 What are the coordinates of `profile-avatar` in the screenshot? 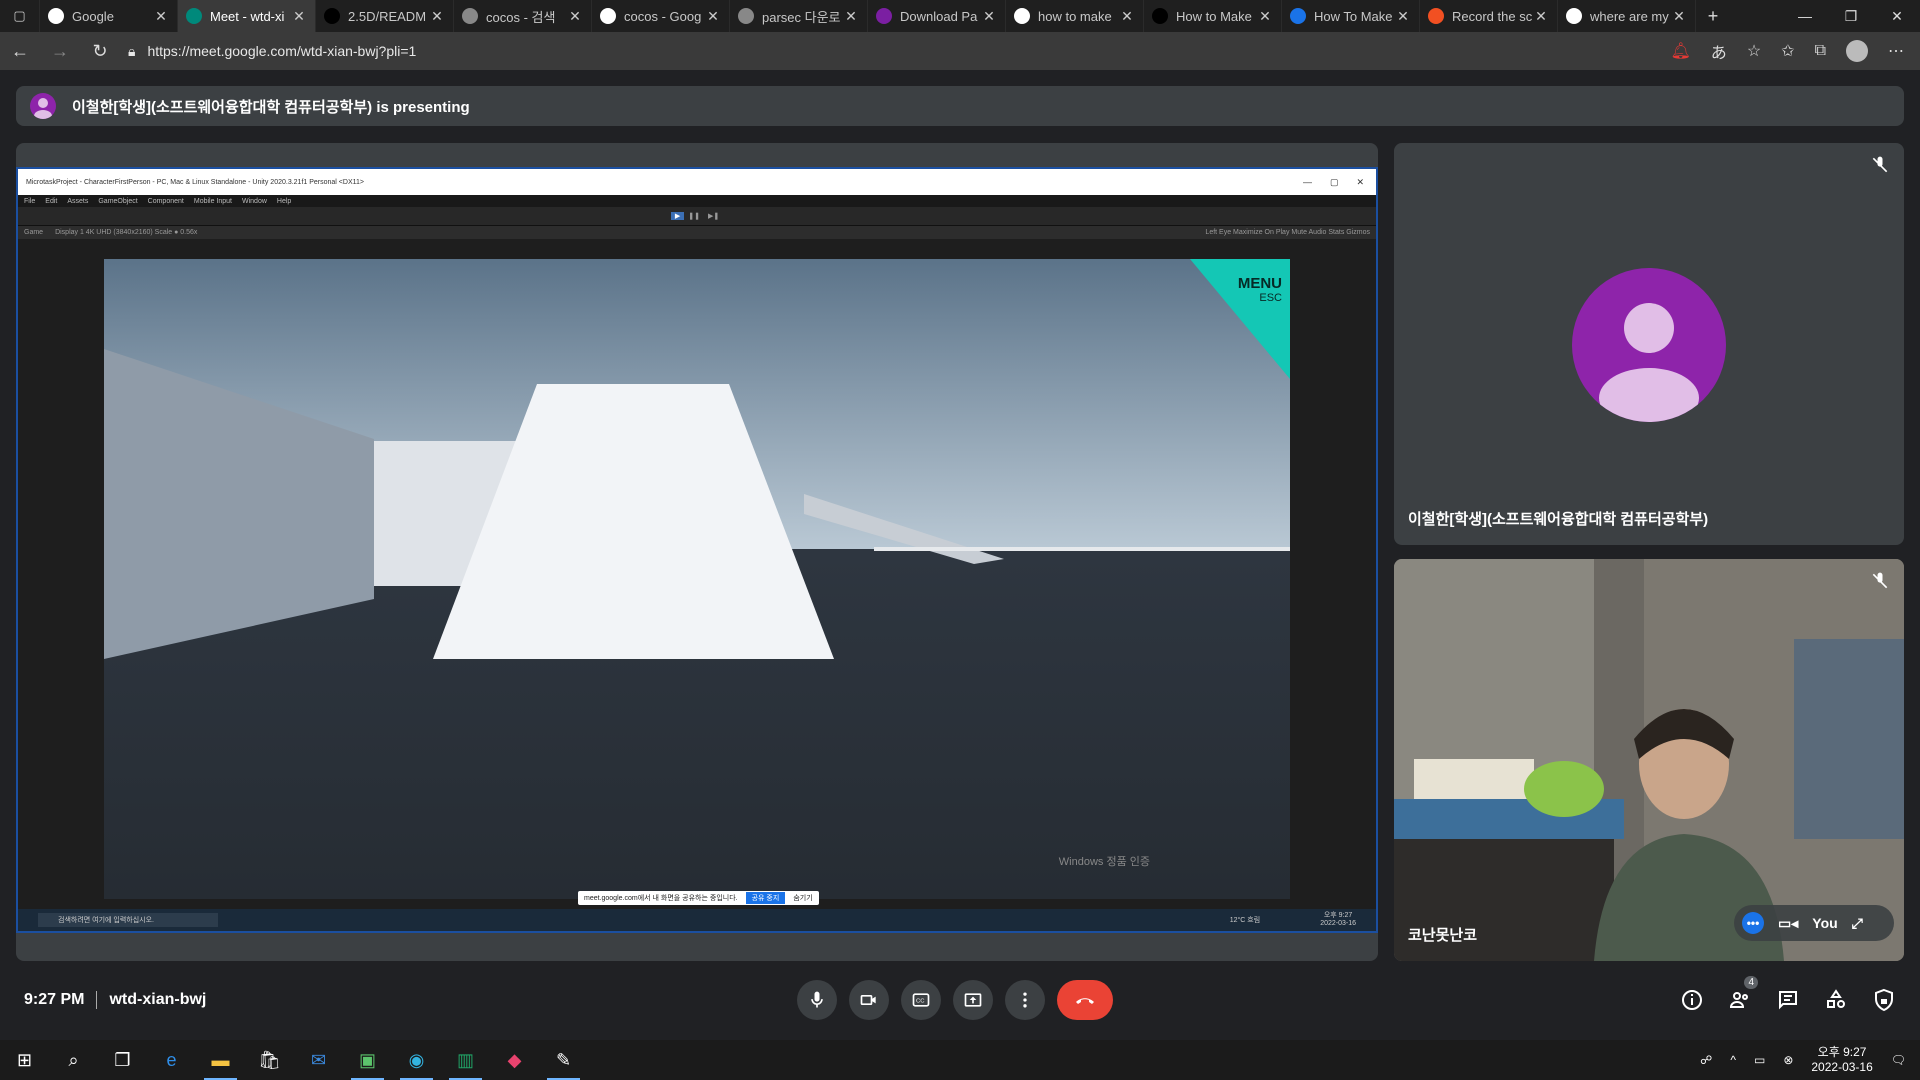 It's located at (1857, 51).